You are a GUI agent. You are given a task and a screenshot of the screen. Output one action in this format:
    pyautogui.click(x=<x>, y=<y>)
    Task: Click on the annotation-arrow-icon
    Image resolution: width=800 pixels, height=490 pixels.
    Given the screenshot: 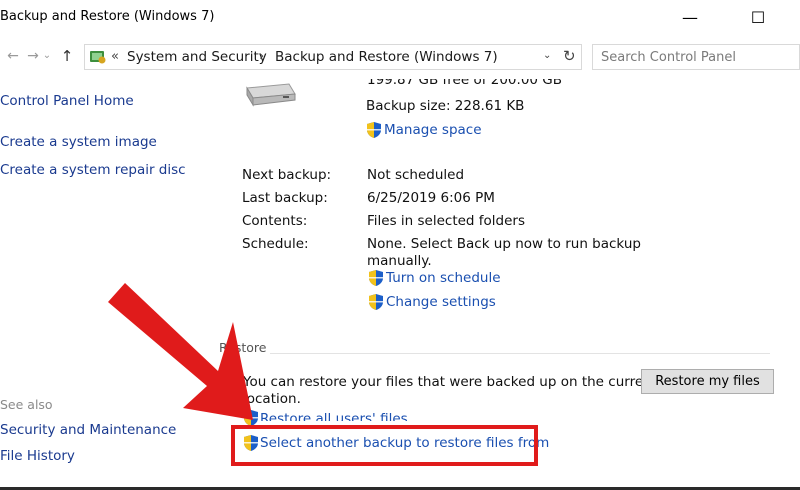 What is the action you would take?
    pyautogui.click(x=180, y=351)
    